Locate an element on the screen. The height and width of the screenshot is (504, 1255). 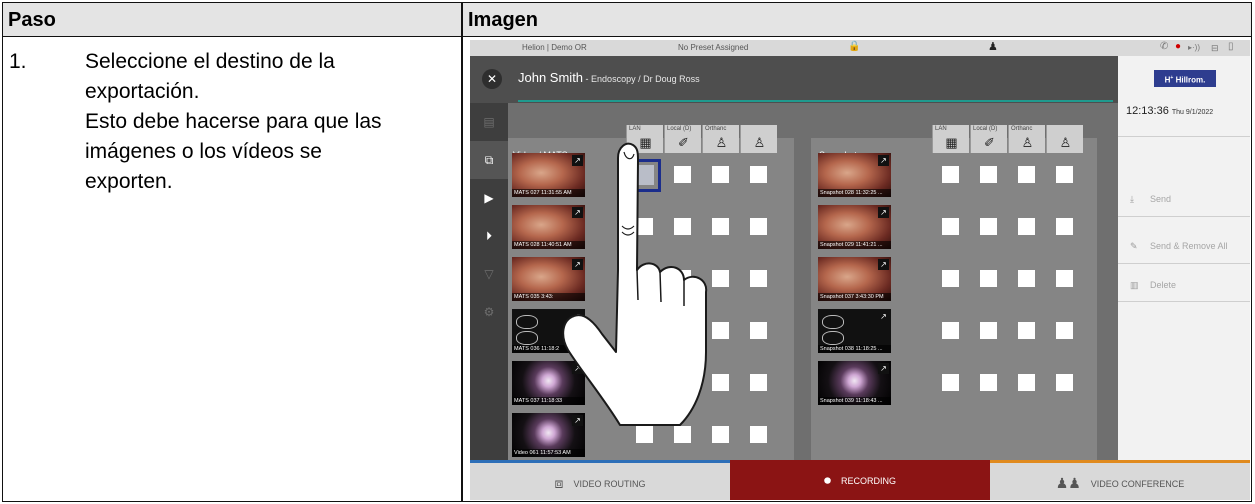
step-line: Seleccione el destino de la is located at coordinates (210, 61).